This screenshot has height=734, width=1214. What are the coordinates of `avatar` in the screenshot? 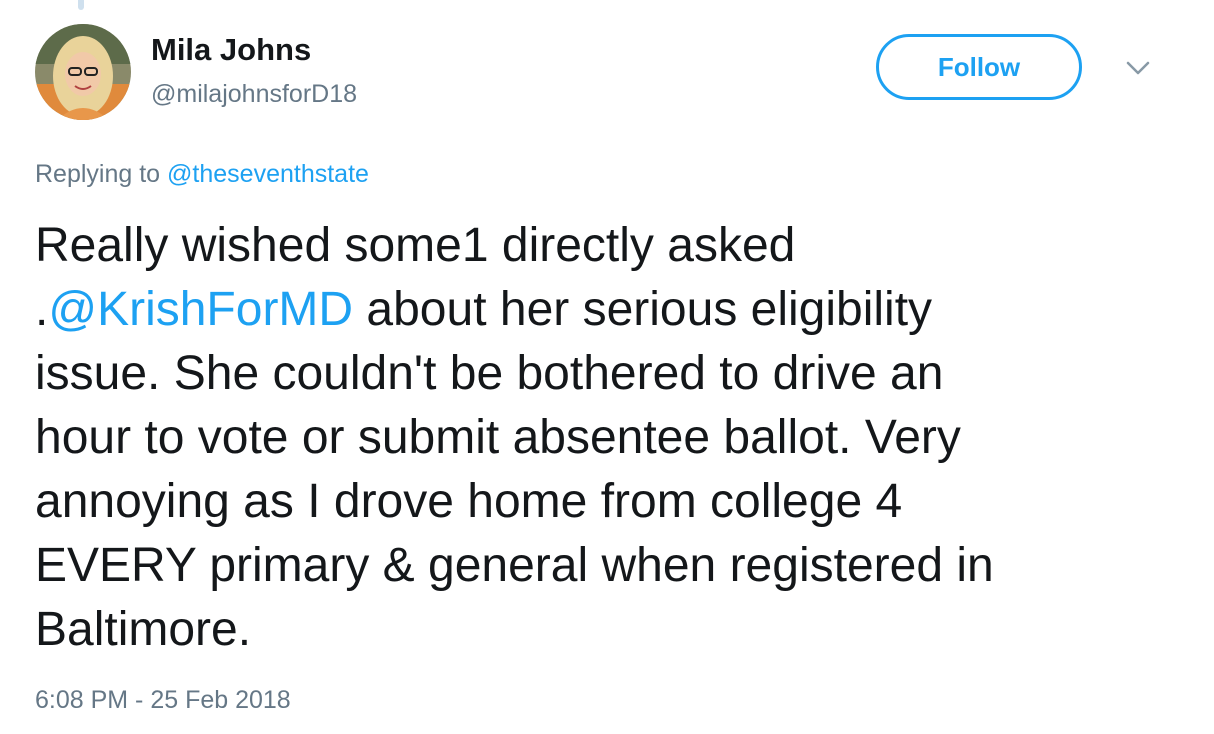 It's located at (83, 72).